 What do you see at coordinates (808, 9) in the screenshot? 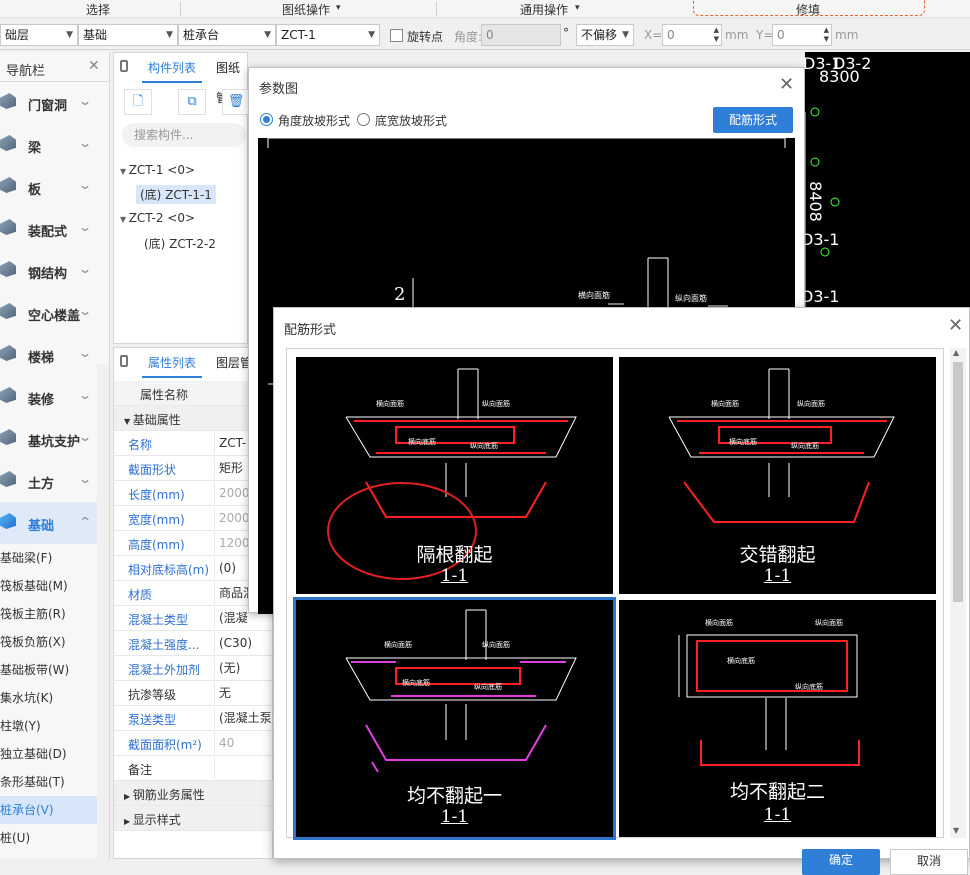
I see `ribbon-group-modify: 修填` at bounding box center [808, 9].